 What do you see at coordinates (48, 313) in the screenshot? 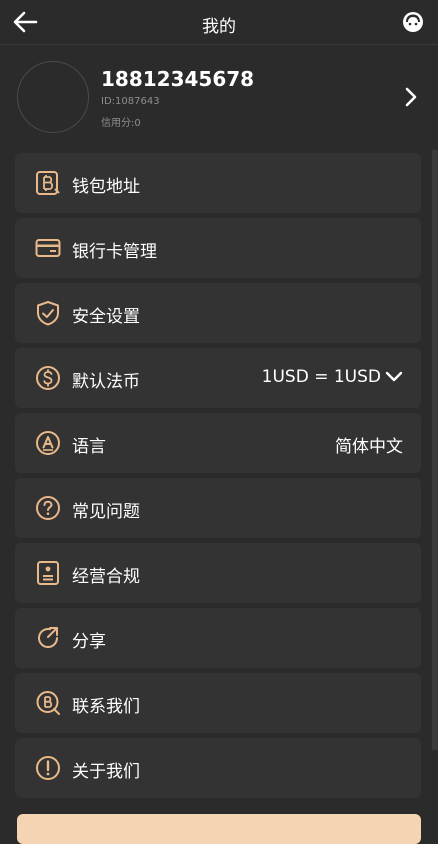
I see `shield-icon` at bounding box center [48, 313].